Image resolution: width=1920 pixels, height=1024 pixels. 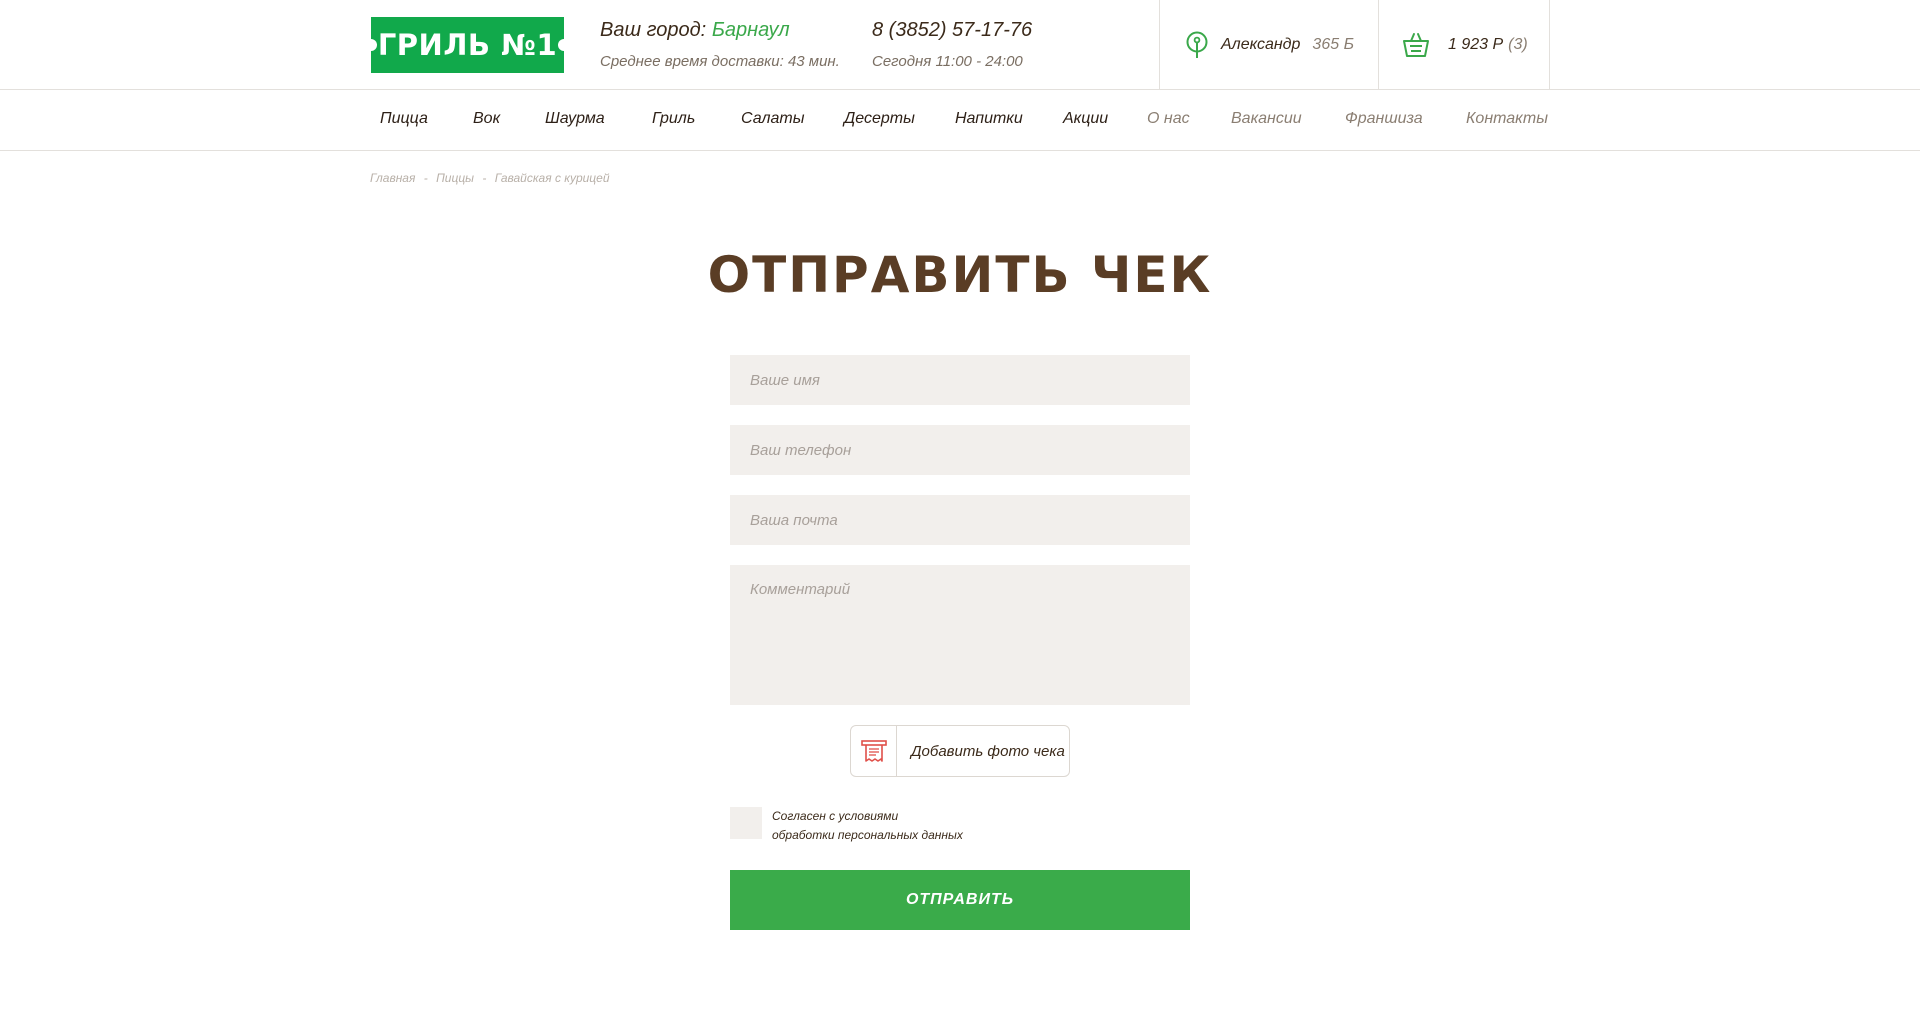 I want to click on comment-field, so click(x=960, y=635).